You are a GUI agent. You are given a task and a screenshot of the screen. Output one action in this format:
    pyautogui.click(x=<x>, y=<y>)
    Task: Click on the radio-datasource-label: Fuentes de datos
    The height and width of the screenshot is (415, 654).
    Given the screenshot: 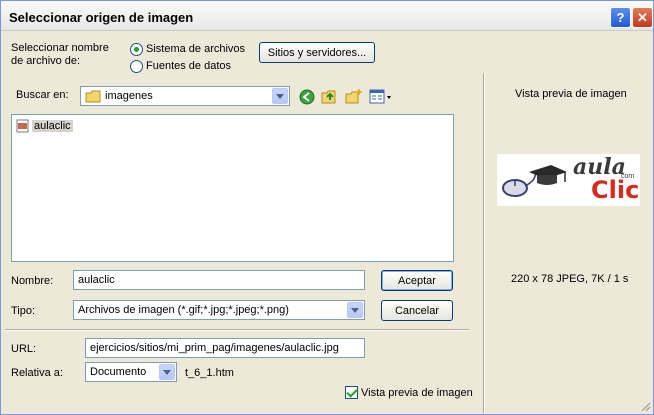 What is the action you would take?
    pyautogui.click(x=188, y=66)
    